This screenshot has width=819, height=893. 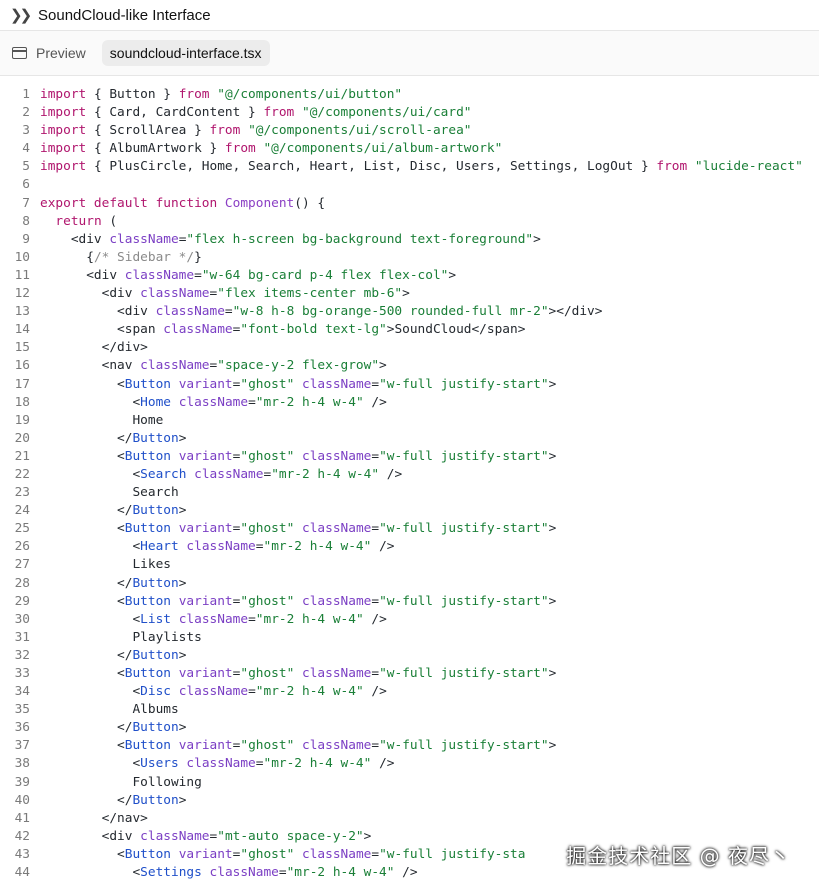 I want to click on code-token: Users, so click(x=159, y=764).